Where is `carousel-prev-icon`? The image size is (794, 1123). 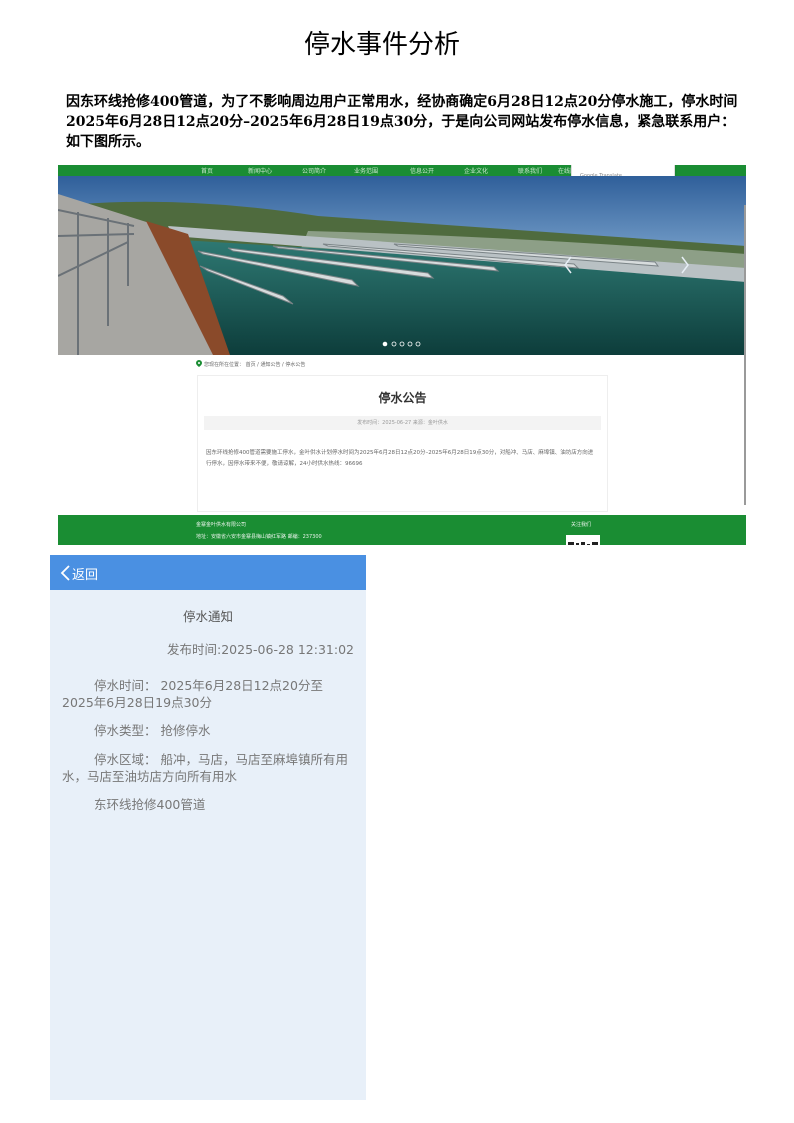
carousel-prev-icon is located at coordinates (568, 265).